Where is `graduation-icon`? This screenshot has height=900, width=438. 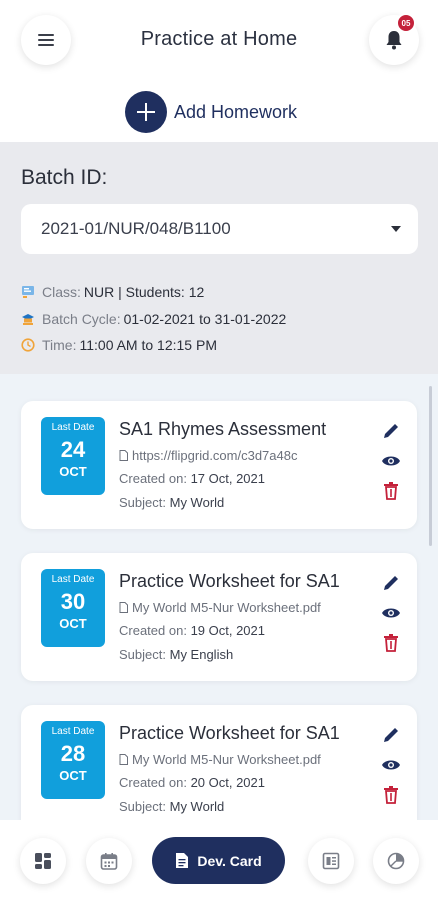 graduation-icon is located at coordinates (28, 319).